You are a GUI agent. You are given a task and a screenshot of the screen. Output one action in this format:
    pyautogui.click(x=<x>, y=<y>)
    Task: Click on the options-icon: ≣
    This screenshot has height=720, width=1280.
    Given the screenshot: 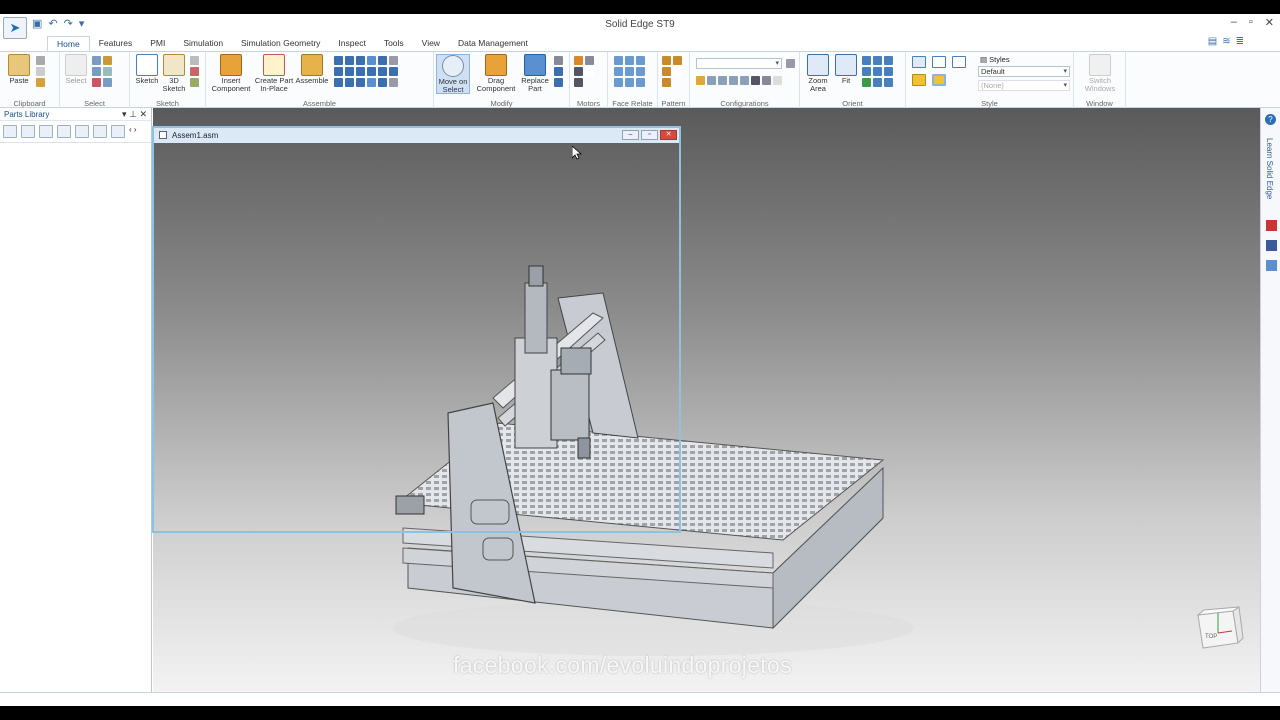 What is the action you would take?
    pyautogui.click(x=1240, y=41)
    